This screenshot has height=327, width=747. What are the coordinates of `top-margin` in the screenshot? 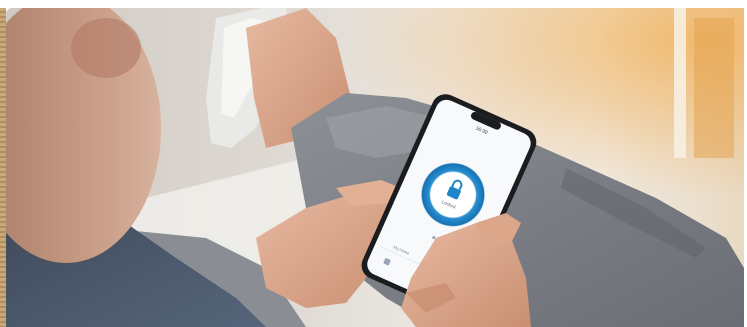 It's located at (376, 4).